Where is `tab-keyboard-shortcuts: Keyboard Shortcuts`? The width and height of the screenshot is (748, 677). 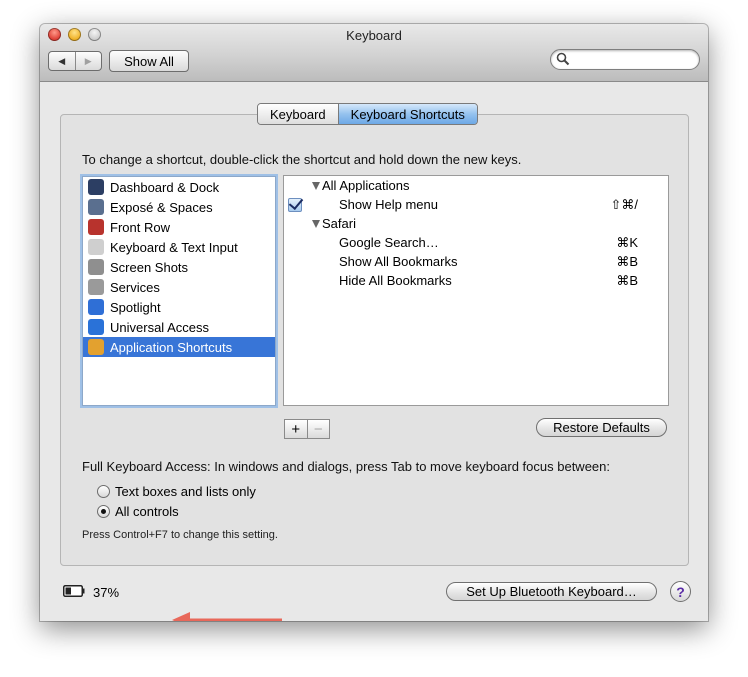 tab-keyboard-shortcuts: Keyboard Shortcuts is located at coordinates (407, 114).